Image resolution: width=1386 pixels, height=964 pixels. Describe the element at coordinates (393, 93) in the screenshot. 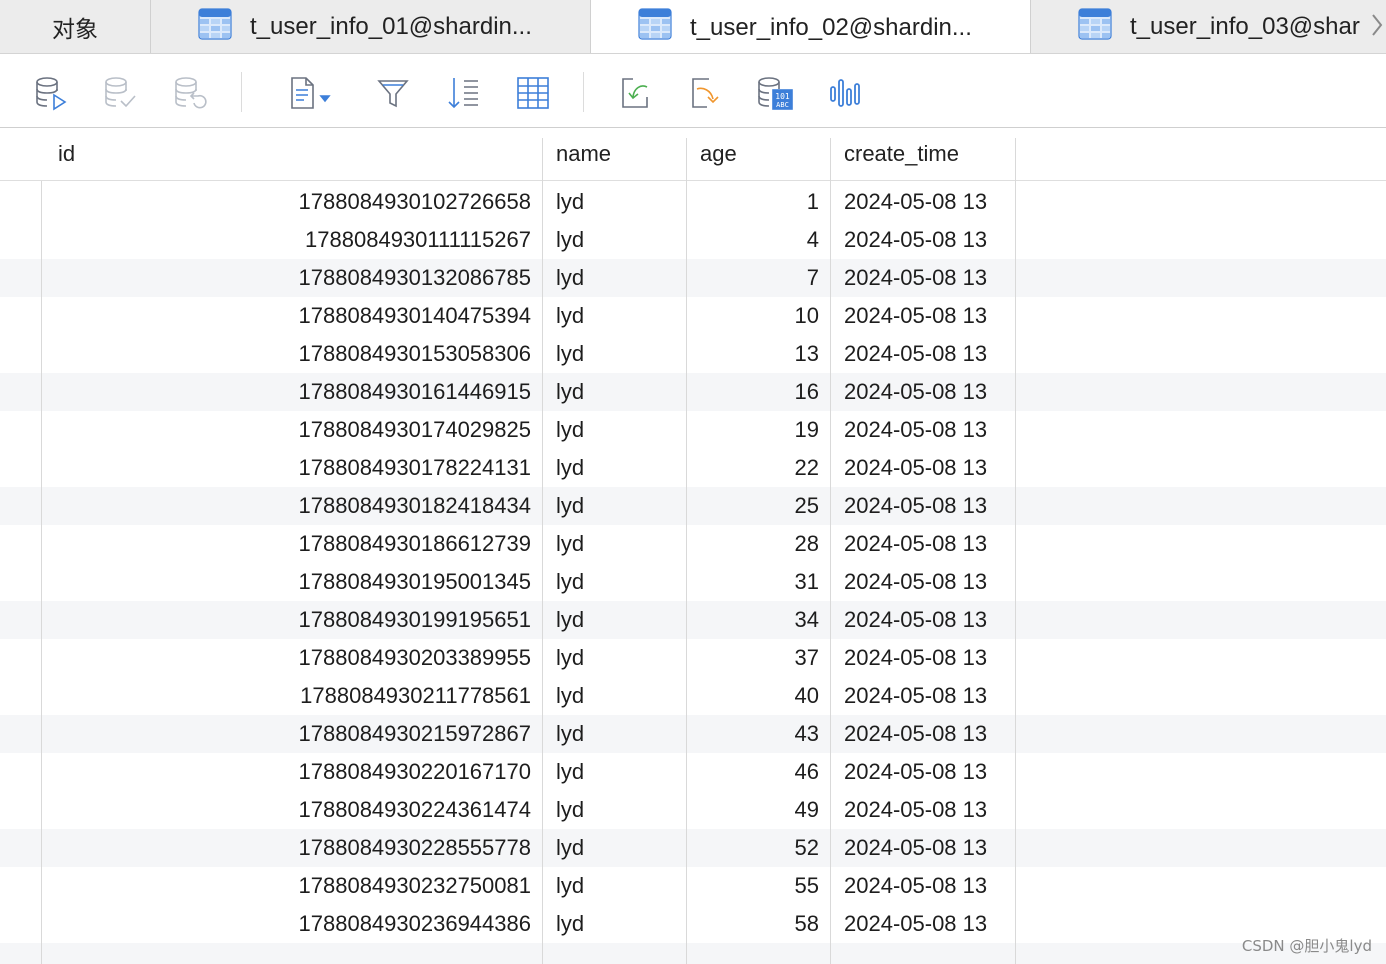

I see `filter-icon` at that location.